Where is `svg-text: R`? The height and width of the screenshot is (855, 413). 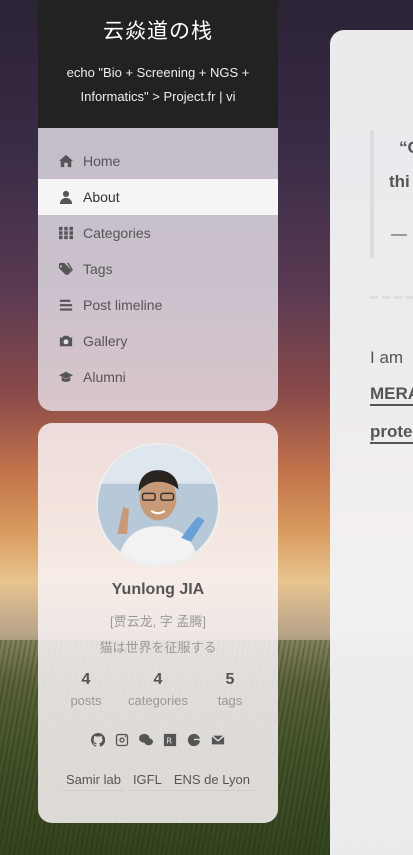
svg-text: R is located at coordinates (170, 741).